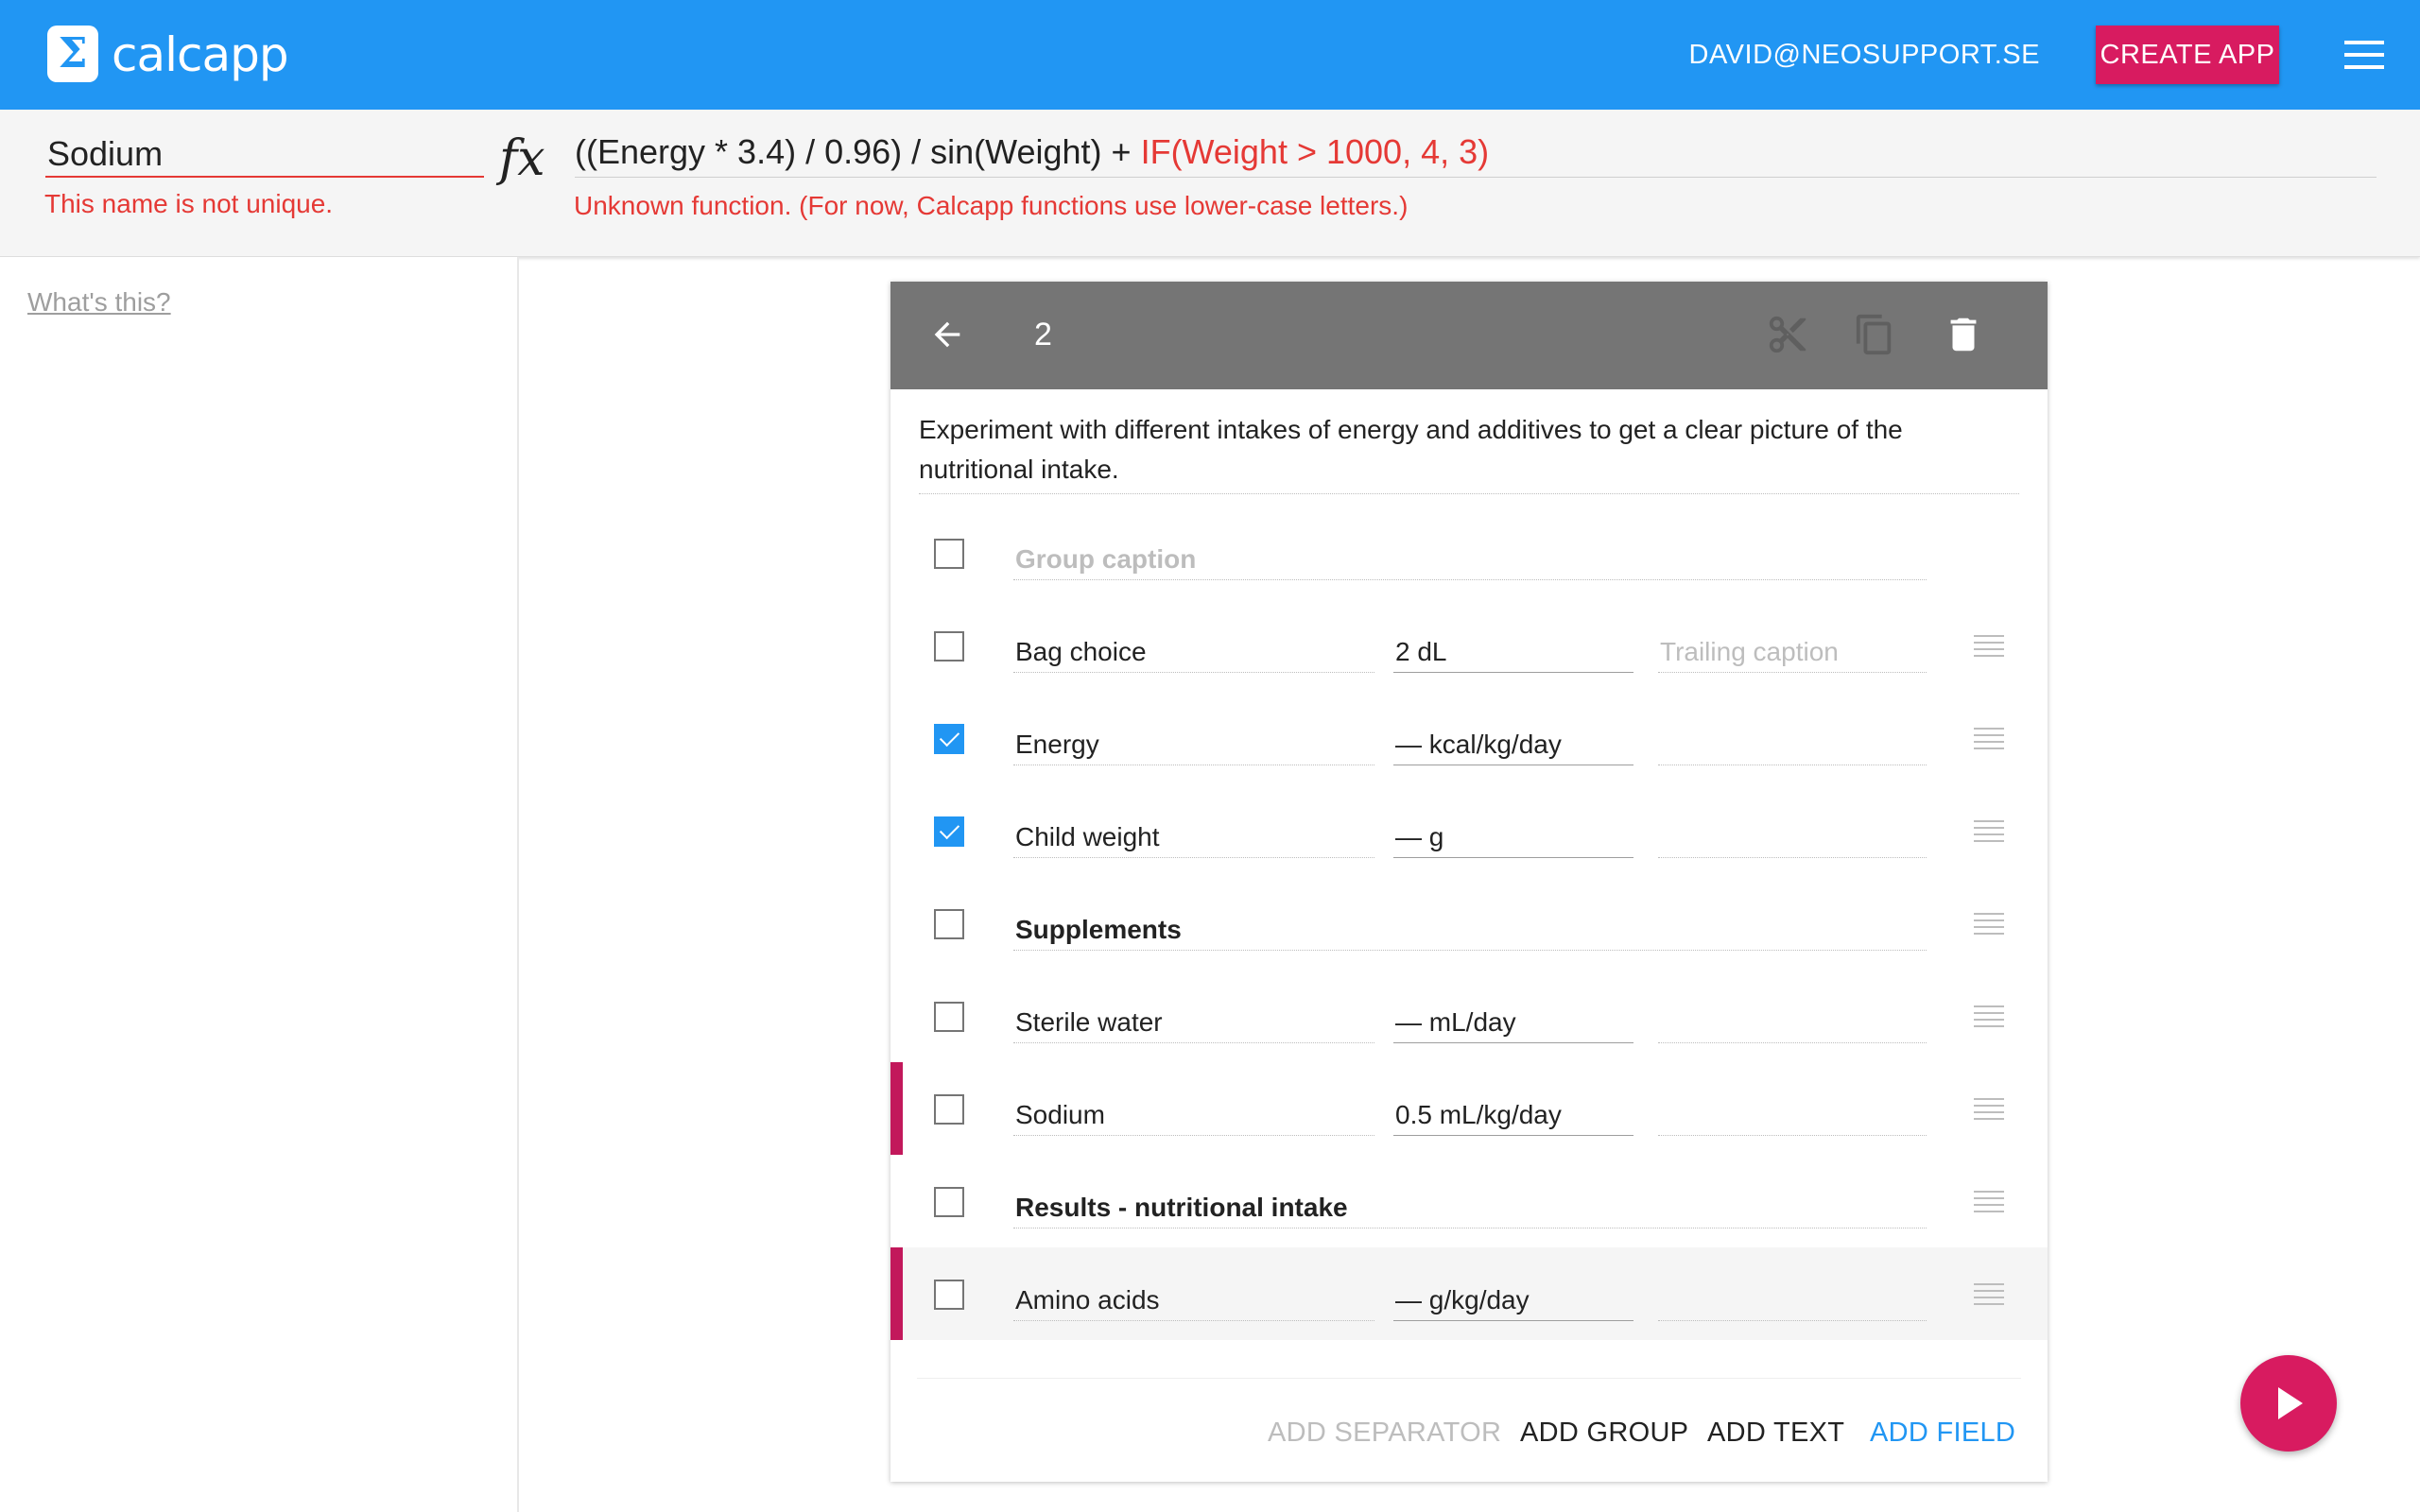 This screenshot has width=2420, height=1512. What do you see at coordinates (1470, 561) in the screenshot?
I see `group-caption: Group caption` at bounding box center [1470, 561].